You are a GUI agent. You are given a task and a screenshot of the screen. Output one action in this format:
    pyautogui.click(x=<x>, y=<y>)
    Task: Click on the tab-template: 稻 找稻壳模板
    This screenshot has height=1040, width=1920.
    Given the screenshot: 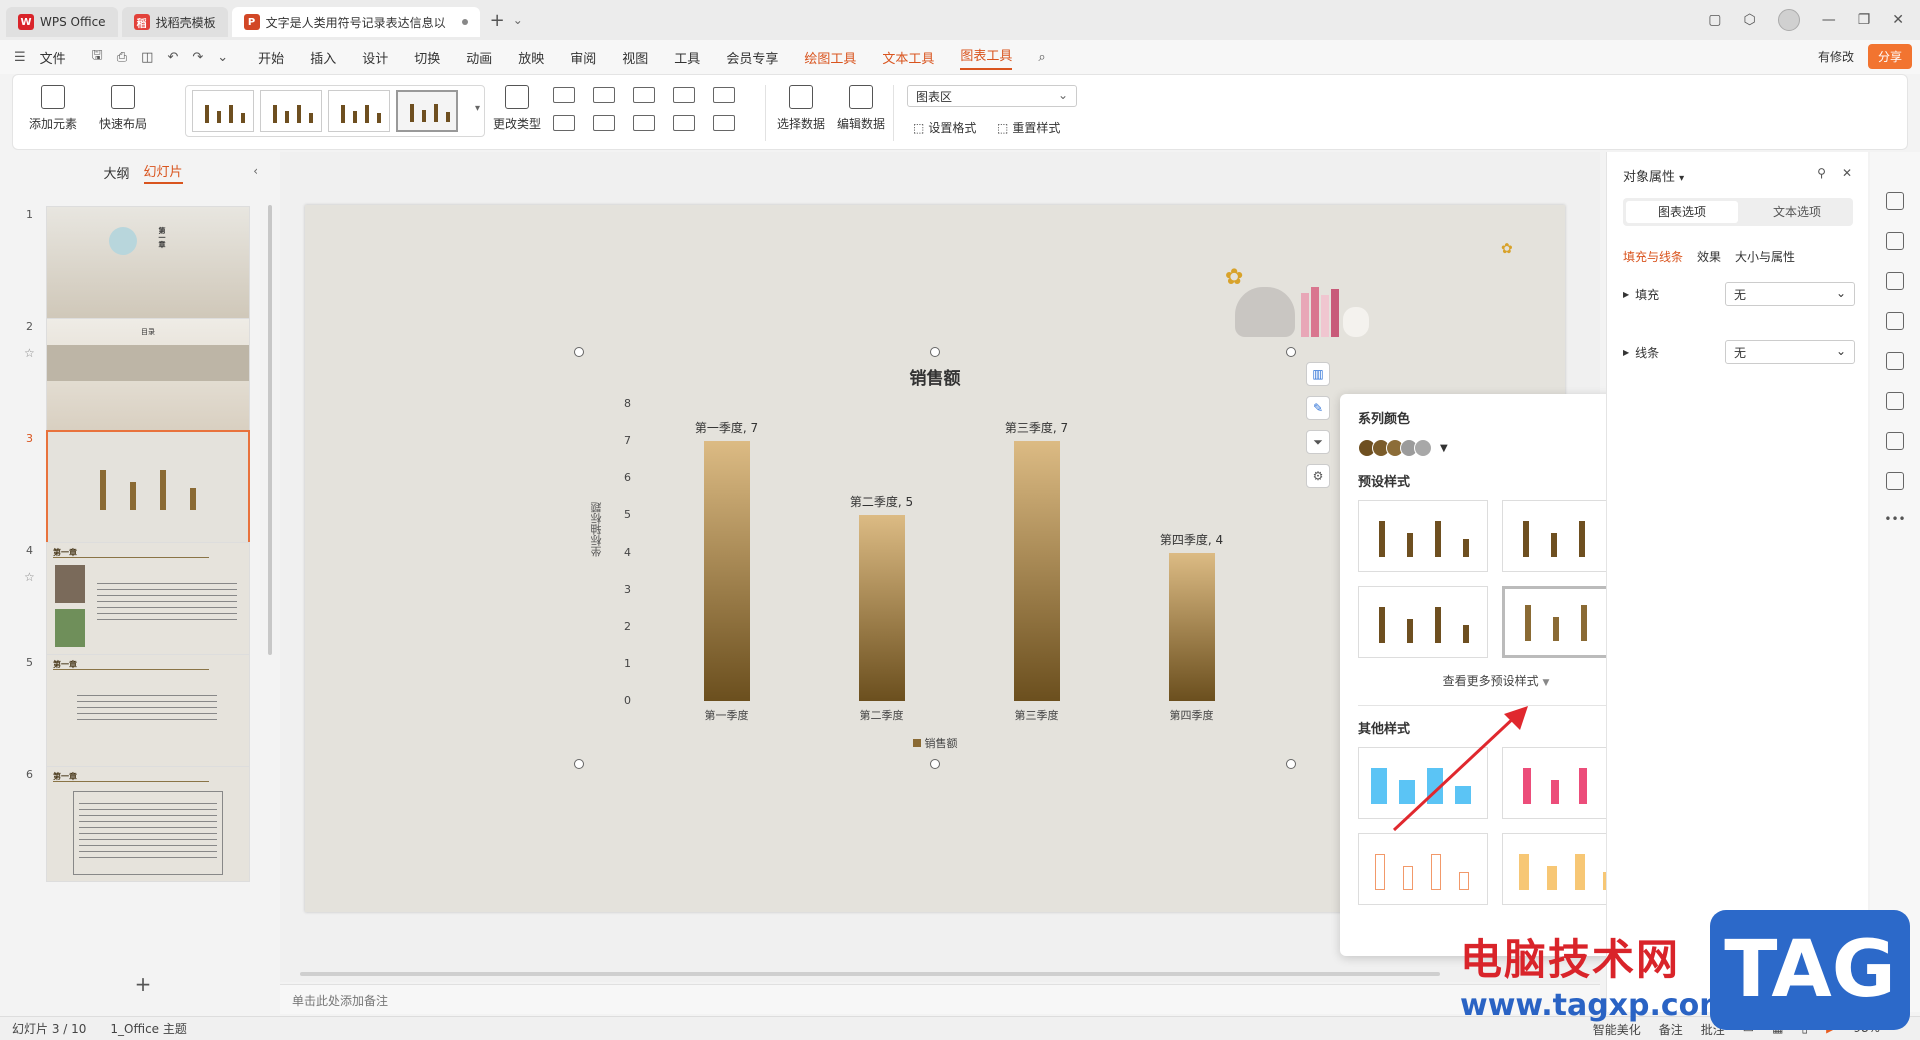 What is the action you would take?
    pyautogui.click(x=174, y=22)
    